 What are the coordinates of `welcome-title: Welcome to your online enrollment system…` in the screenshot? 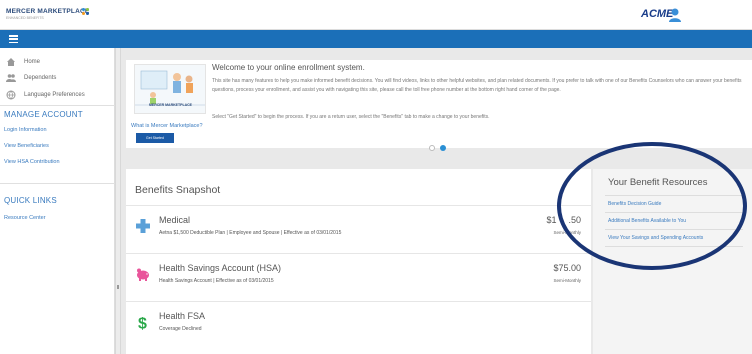 It's located at (288, 67).